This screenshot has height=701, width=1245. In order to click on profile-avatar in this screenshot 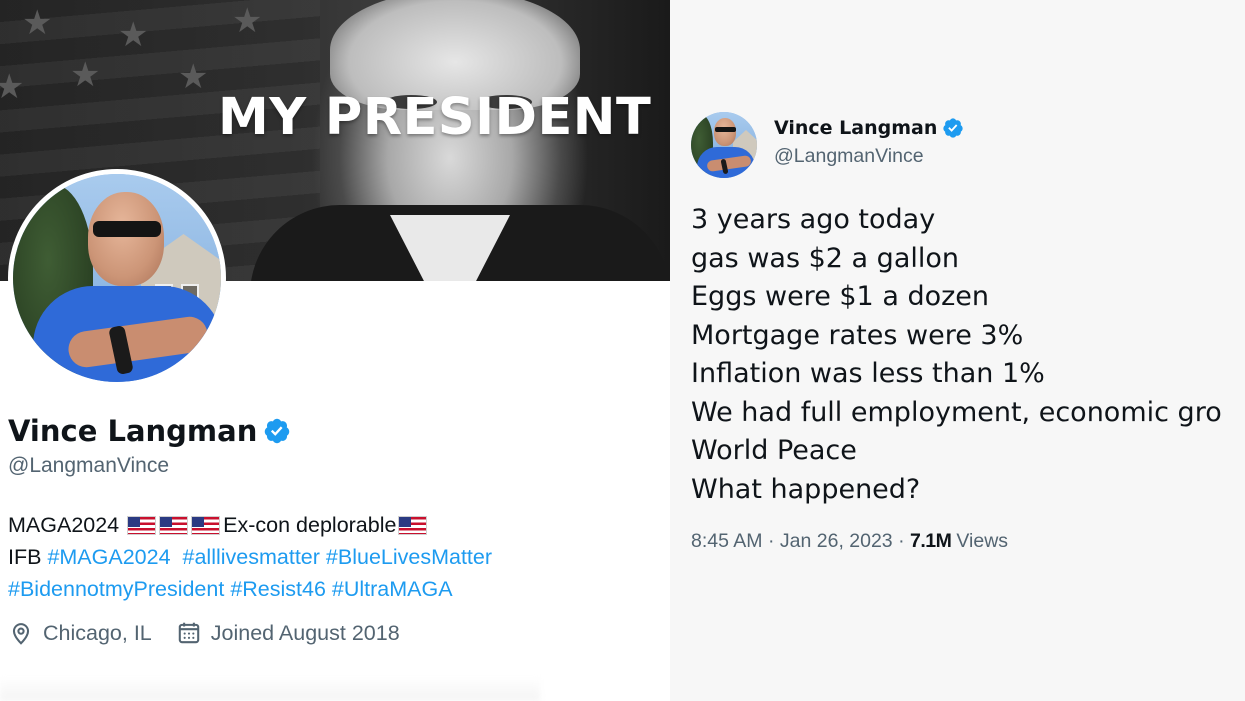, I will do `click(117, 278)`.